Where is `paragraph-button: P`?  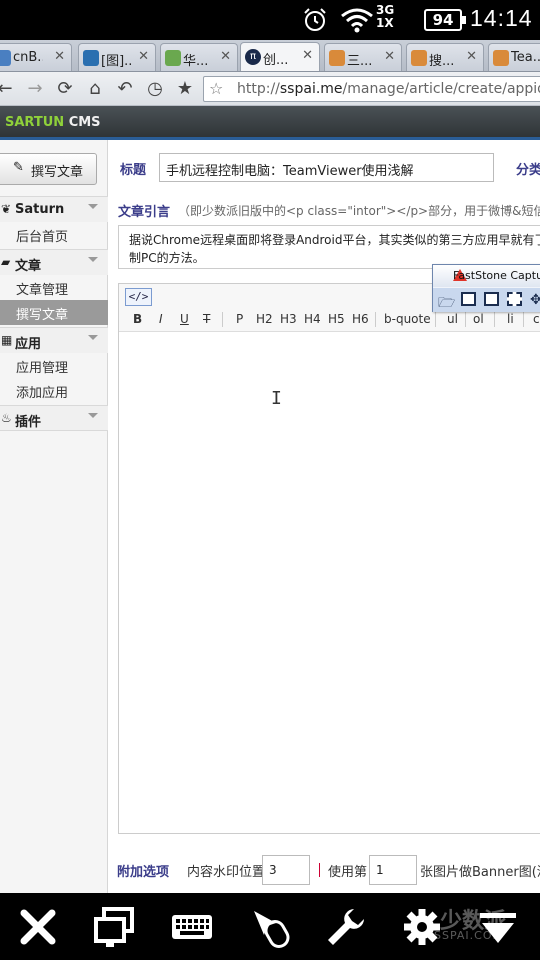
paragraph-button: P is located at coordinates (239, 319).